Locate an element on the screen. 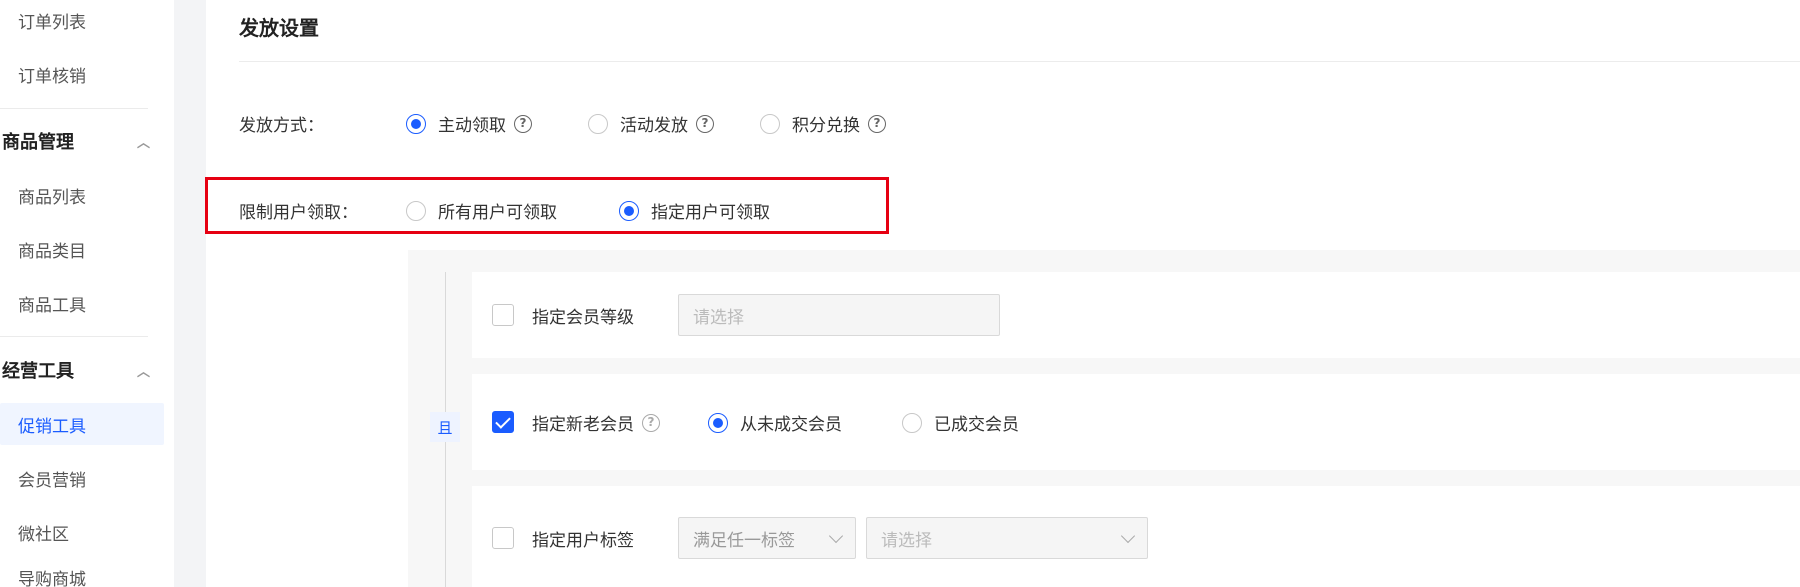 The width and height of the screenshot is (1800, 587). sidebar-item-order-verify: 订单核销 is located at coordinates (82, 74).